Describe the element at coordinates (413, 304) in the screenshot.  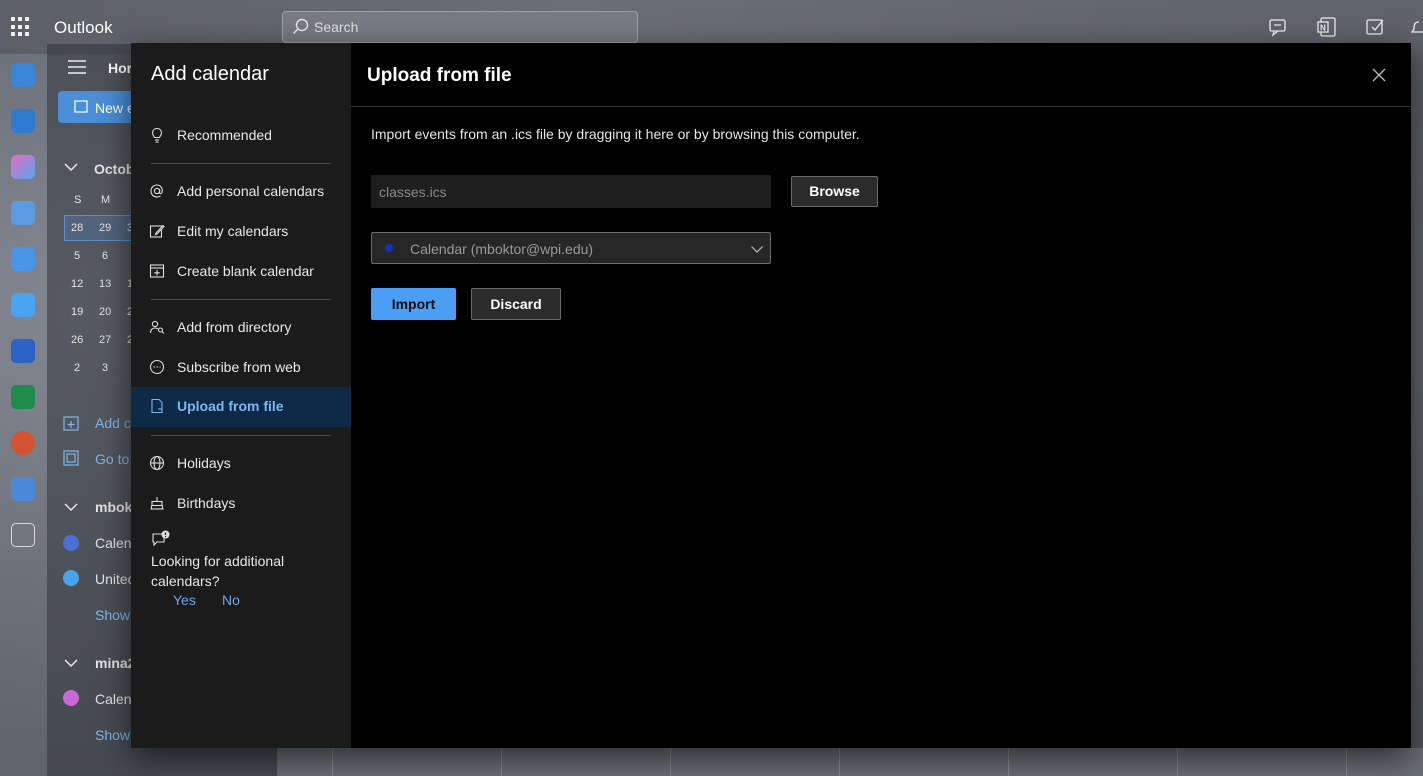
I see `import-button: Import` at that location.